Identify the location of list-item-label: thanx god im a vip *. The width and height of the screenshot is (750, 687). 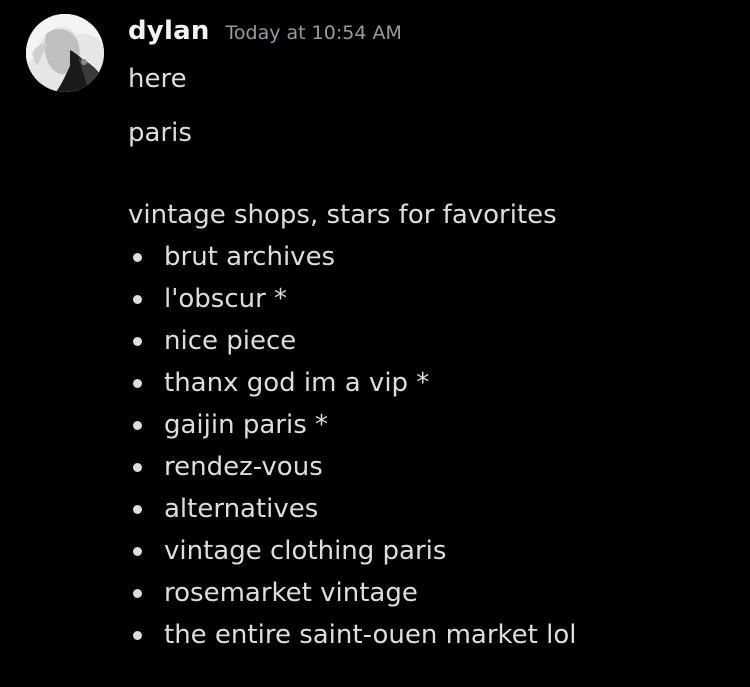
(297, 383).